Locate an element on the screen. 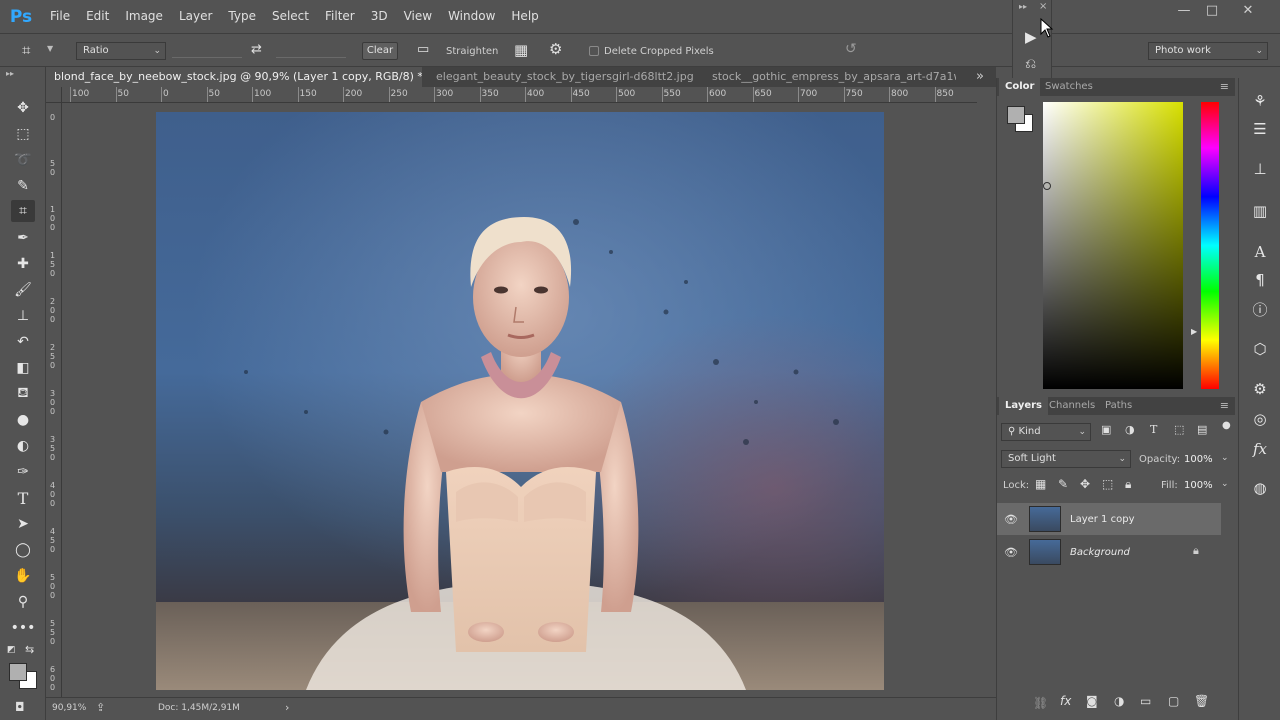 The height and width of the screenshot is (720, 1280). layer-filter-select: ⚲ Kind ⌄ is located at coordinates (1046, 432).